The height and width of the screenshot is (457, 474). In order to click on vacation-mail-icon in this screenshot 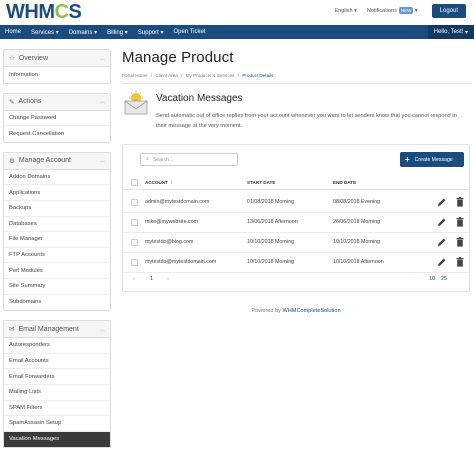, I will do `click(136, 103)`.